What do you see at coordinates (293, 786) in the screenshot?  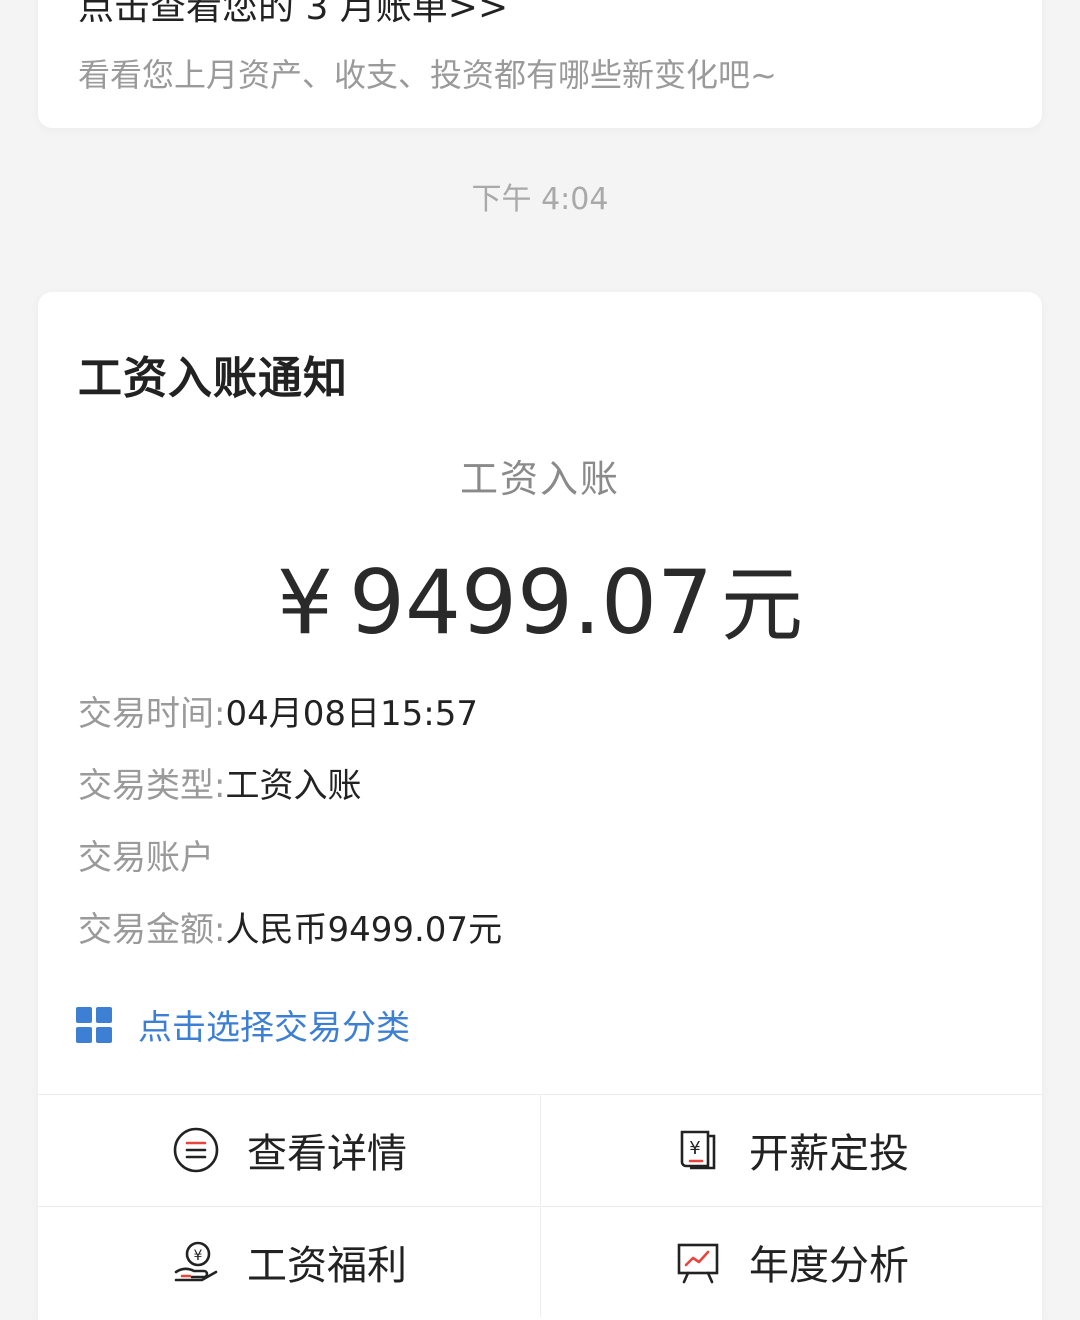 I see `detail-value: 工资入账` at bounding box center [293, 786].